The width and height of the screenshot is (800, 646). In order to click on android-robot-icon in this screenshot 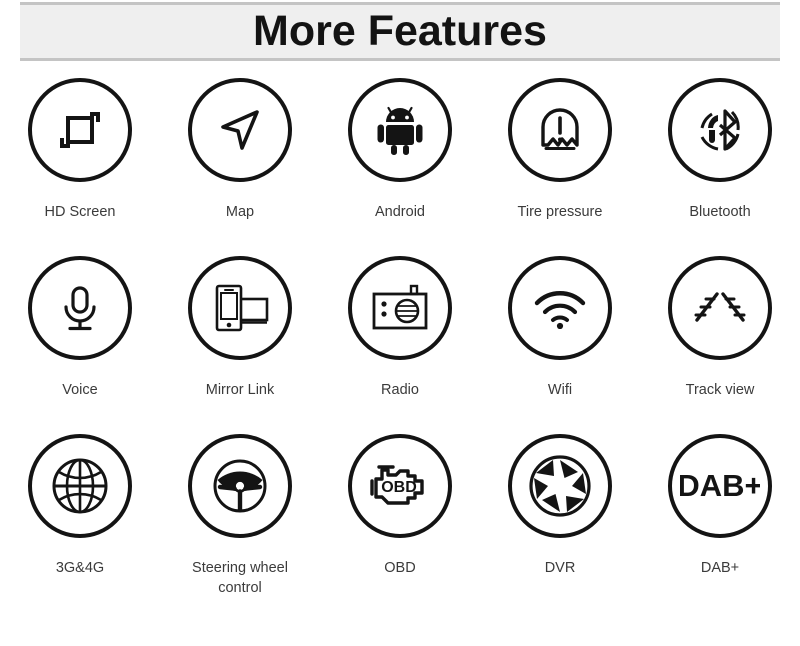, I will do `click(400, 130)`.